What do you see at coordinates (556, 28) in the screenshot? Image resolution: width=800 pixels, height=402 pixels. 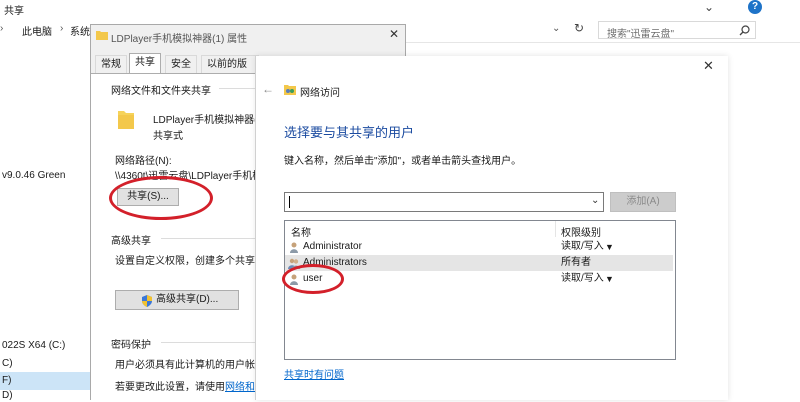 I see `address-dropdown-icon: ⌄` at bounding box center [556, 28].